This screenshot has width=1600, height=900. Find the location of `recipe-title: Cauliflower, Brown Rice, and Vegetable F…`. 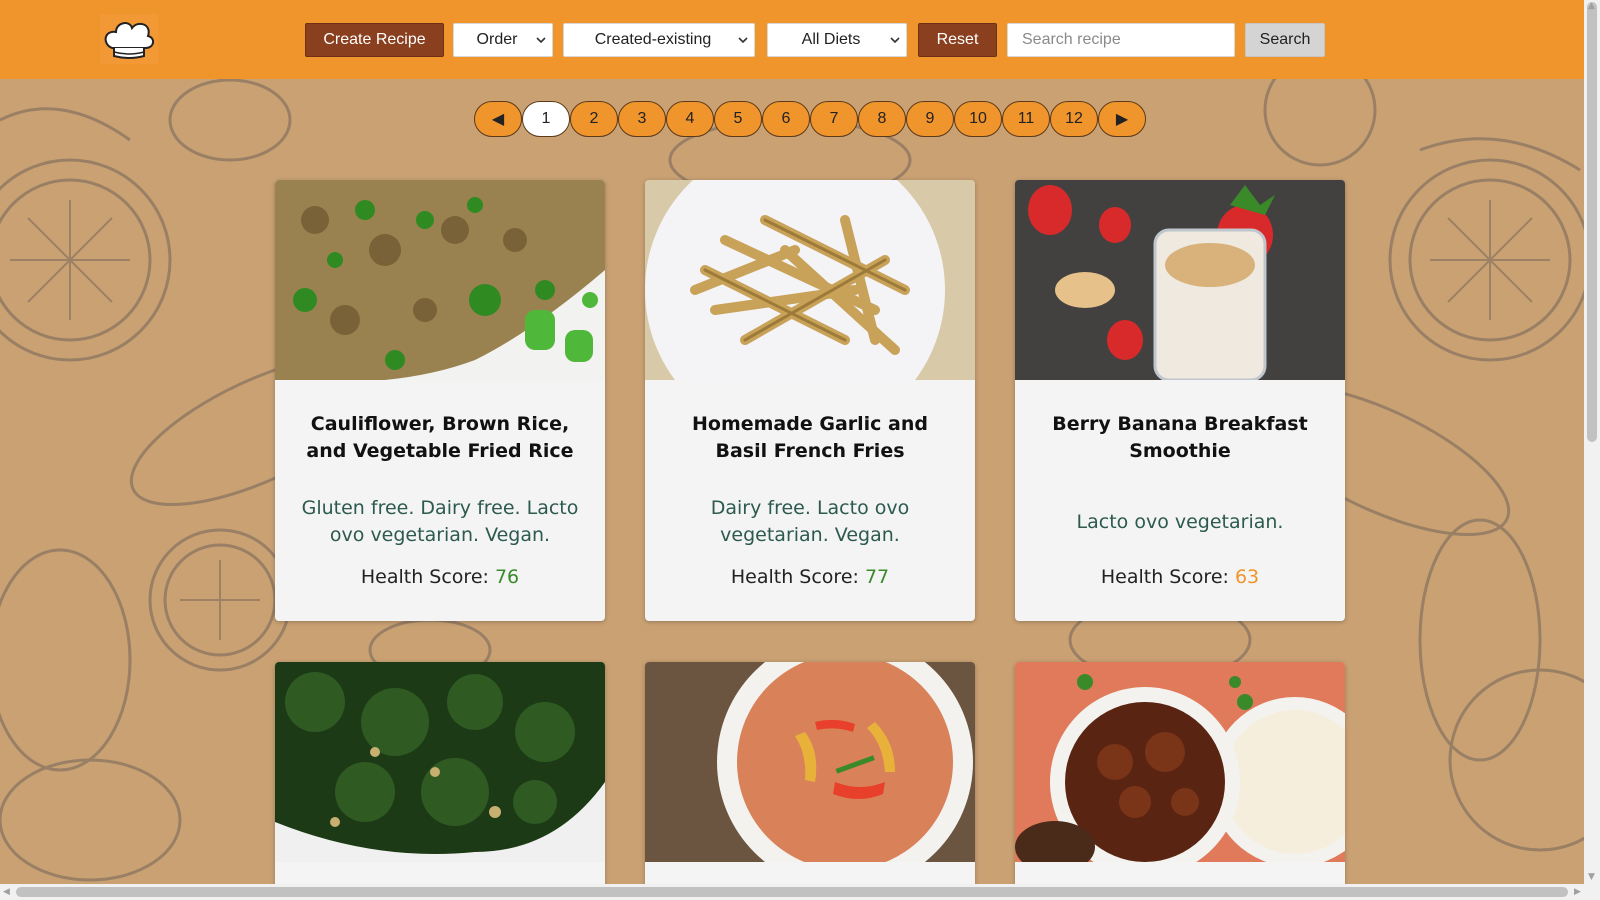

recipe-title: Cauliflower, Brown Rice, and Vegetable F… is located at coordinates (440, 437).